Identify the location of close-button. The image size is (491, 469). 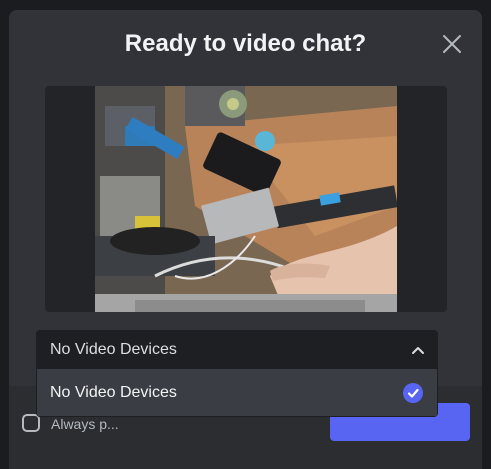
(452, 44).